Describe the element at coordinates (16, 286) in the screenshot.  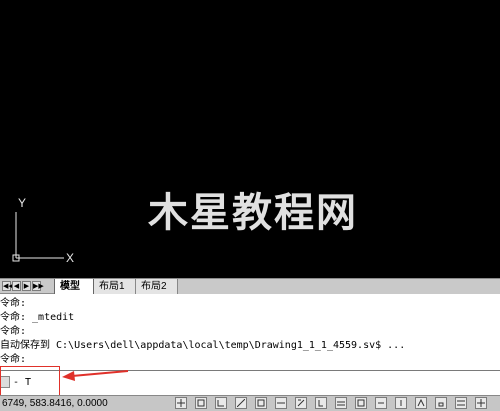
I see `prev-tab-button: ◀` at that location.